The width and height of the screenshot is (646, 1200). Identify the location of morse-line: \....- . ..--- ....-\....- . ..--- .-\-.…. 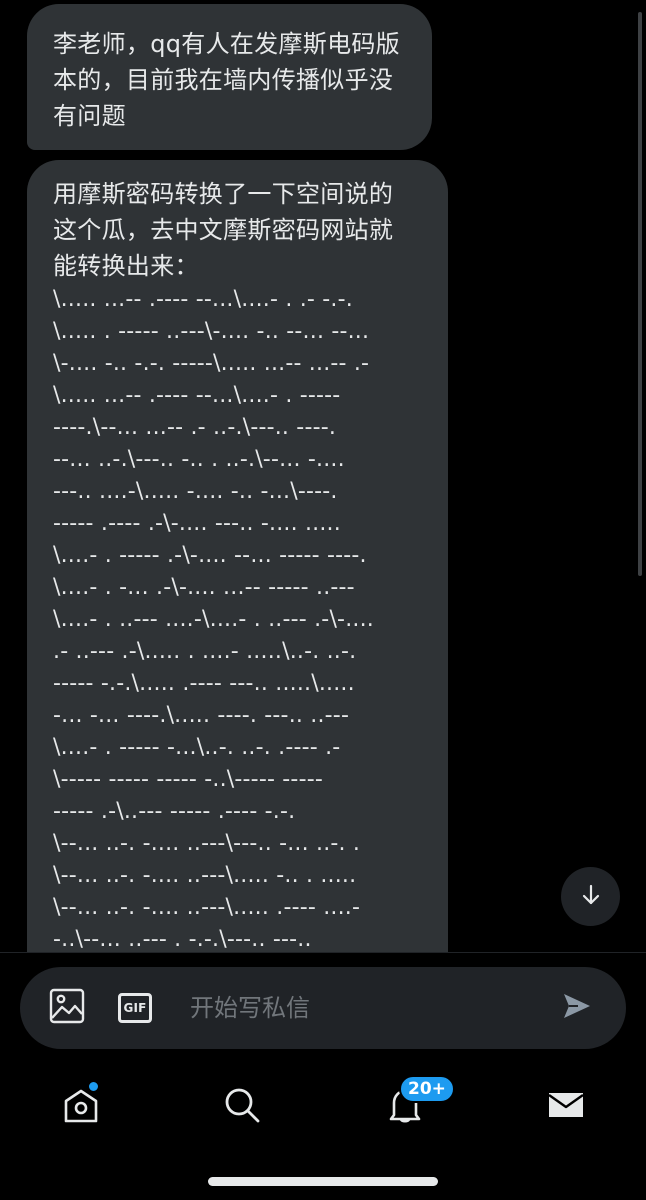
(213, 619).